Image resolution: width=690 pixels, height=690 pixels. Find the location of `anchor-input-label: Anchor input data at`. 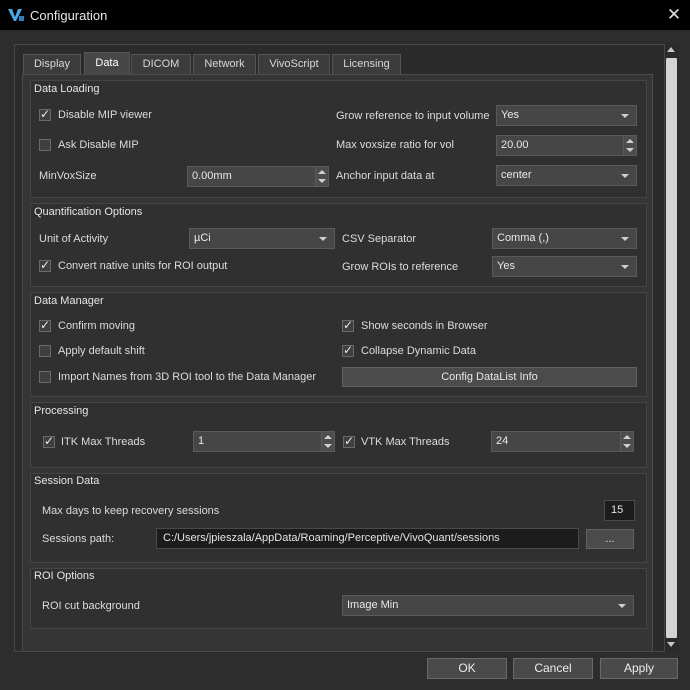

anchor-input-label: Anchor input data at is located at coordinates (385, 176).